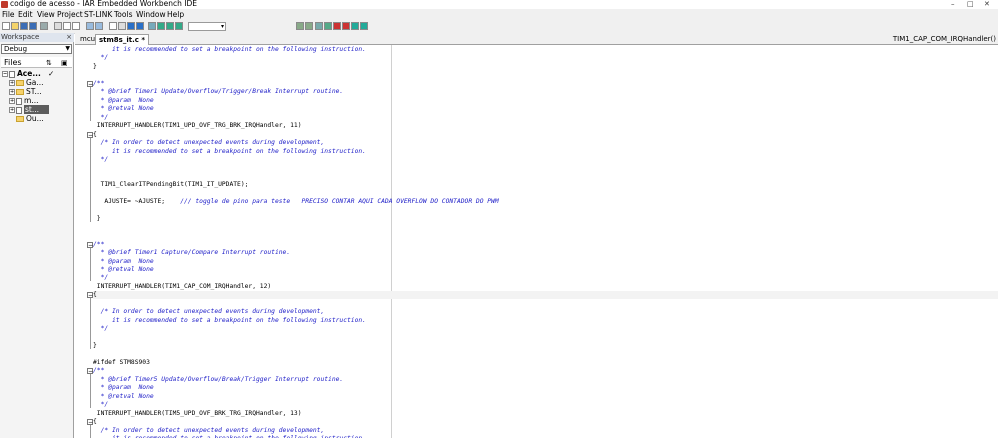  What do you see at coordinates (24, 26) in the screenshot?
I see `save-icon` at bounding box center [24, 26].